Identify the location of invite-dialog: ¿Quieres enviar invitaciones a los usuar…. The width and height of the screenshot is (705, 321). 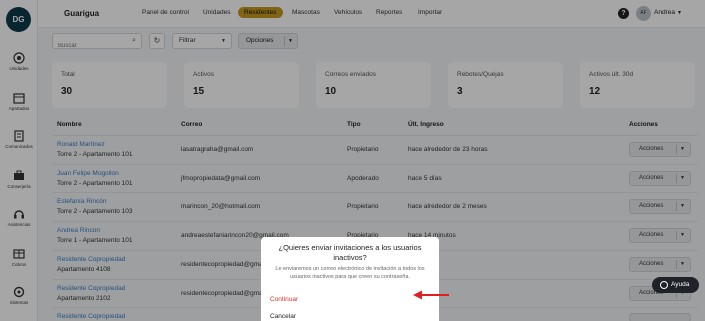
(350, 279).